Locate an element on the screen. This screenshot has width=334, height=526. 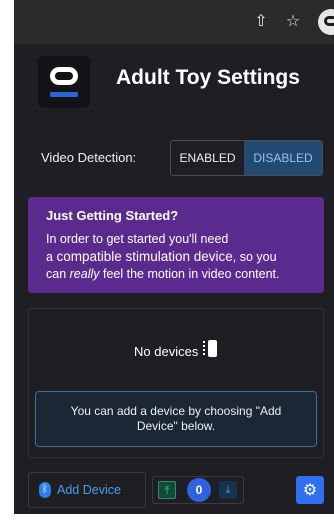
add-device-button: ᛒ Add Device is located at coordinates (87, 490).